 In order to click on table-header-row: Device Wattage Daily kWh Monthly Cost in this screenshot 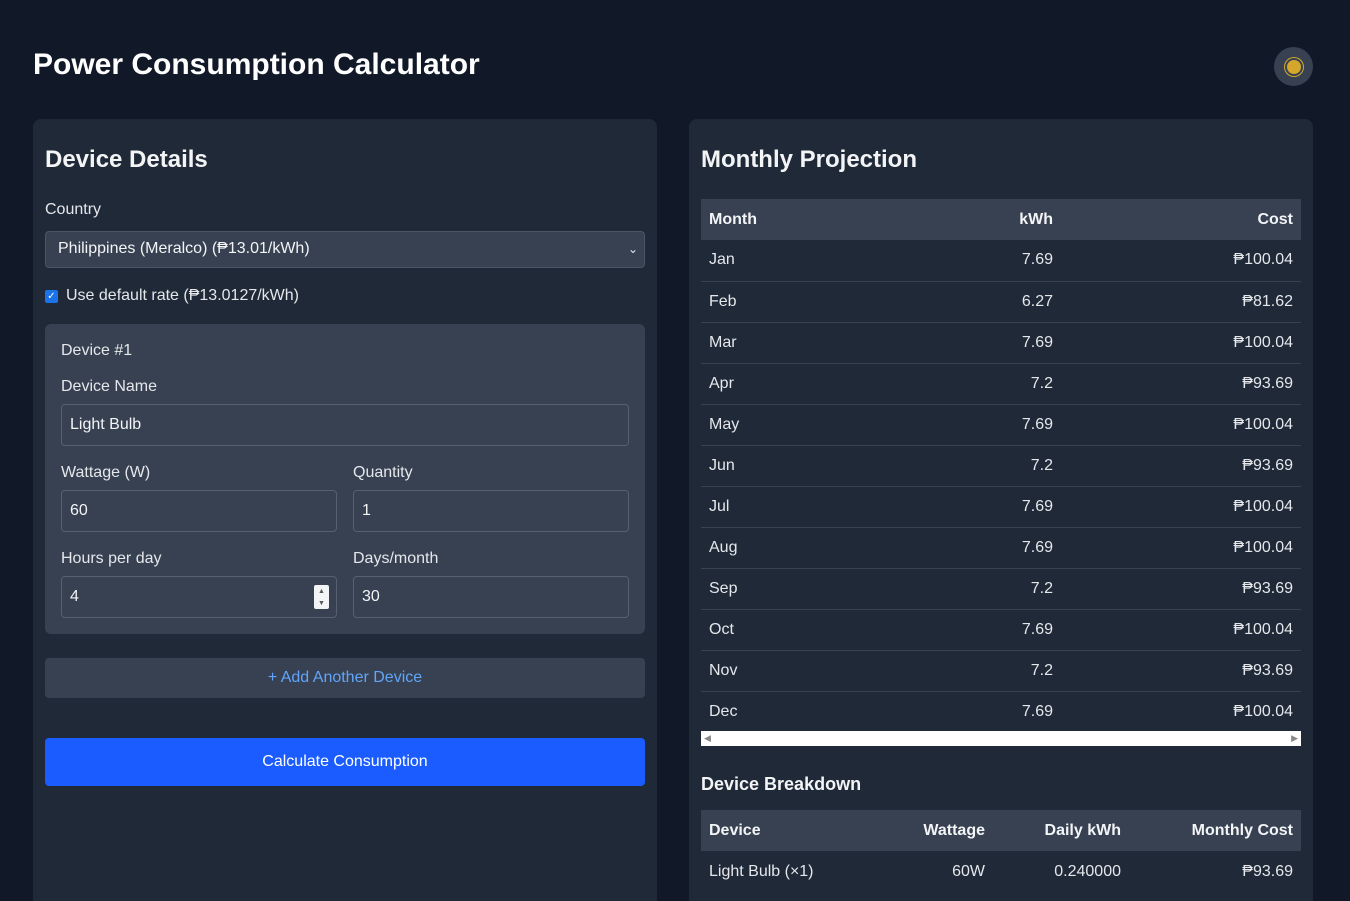, I will do `click(1001, 830)`.